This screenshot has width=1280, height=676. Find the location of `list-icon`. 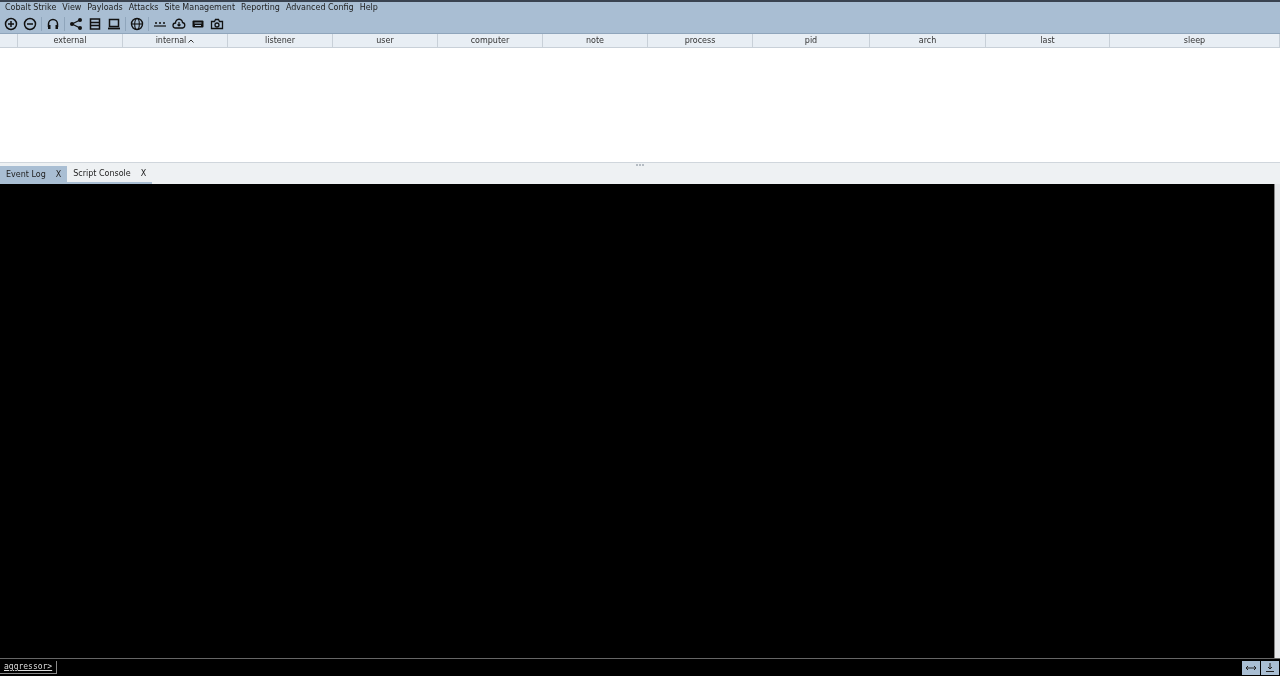

list-icon is located at coordinates (95, 23).